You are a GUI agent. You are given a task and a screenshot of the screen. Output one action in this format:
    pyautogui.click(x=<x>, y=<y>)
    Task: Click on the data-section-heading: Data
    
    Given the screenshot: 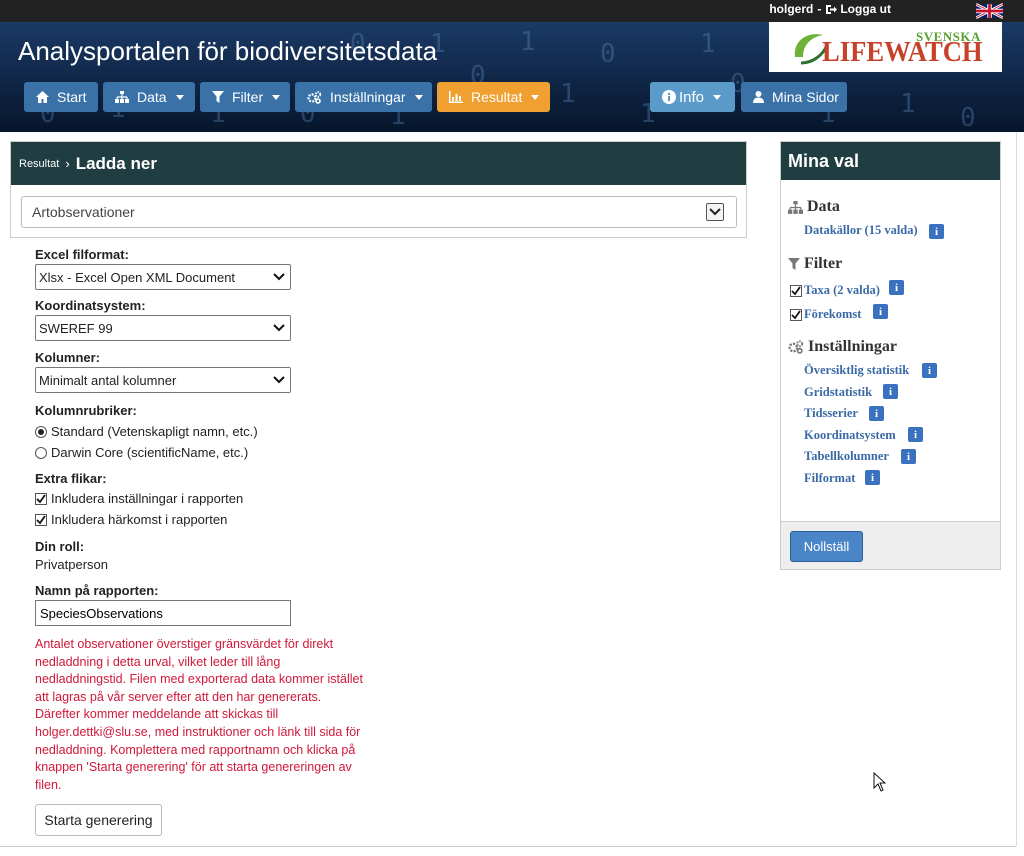 What is the action you would take?
    pyautogui.click(x=814, y=207)
    